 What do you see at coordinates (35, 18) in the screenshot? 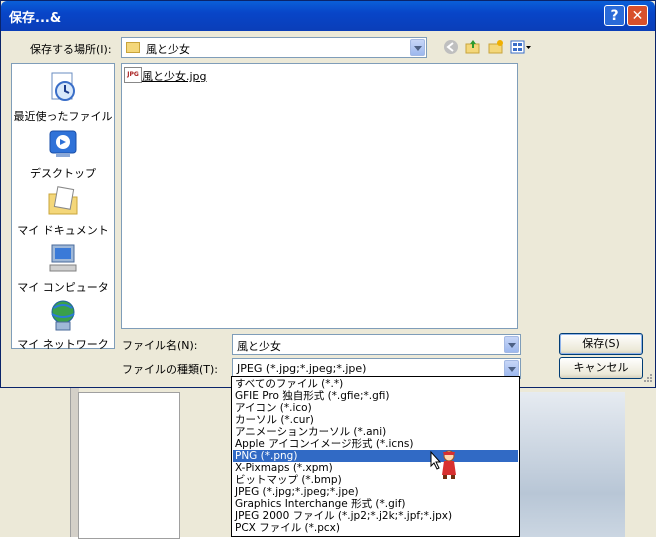
I see `dialog-title: 保存...&` at bounding box center [35, 18].